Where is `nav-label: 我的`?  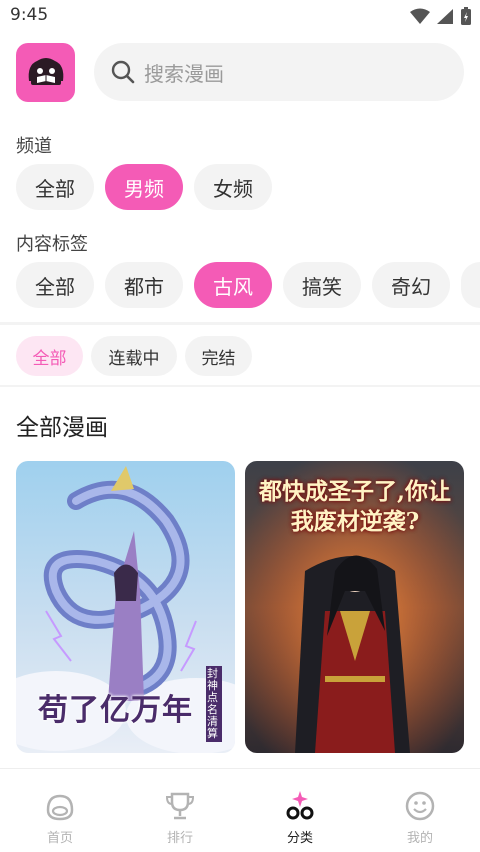 nav-label: 我的 is located at coordinates (419, 838).